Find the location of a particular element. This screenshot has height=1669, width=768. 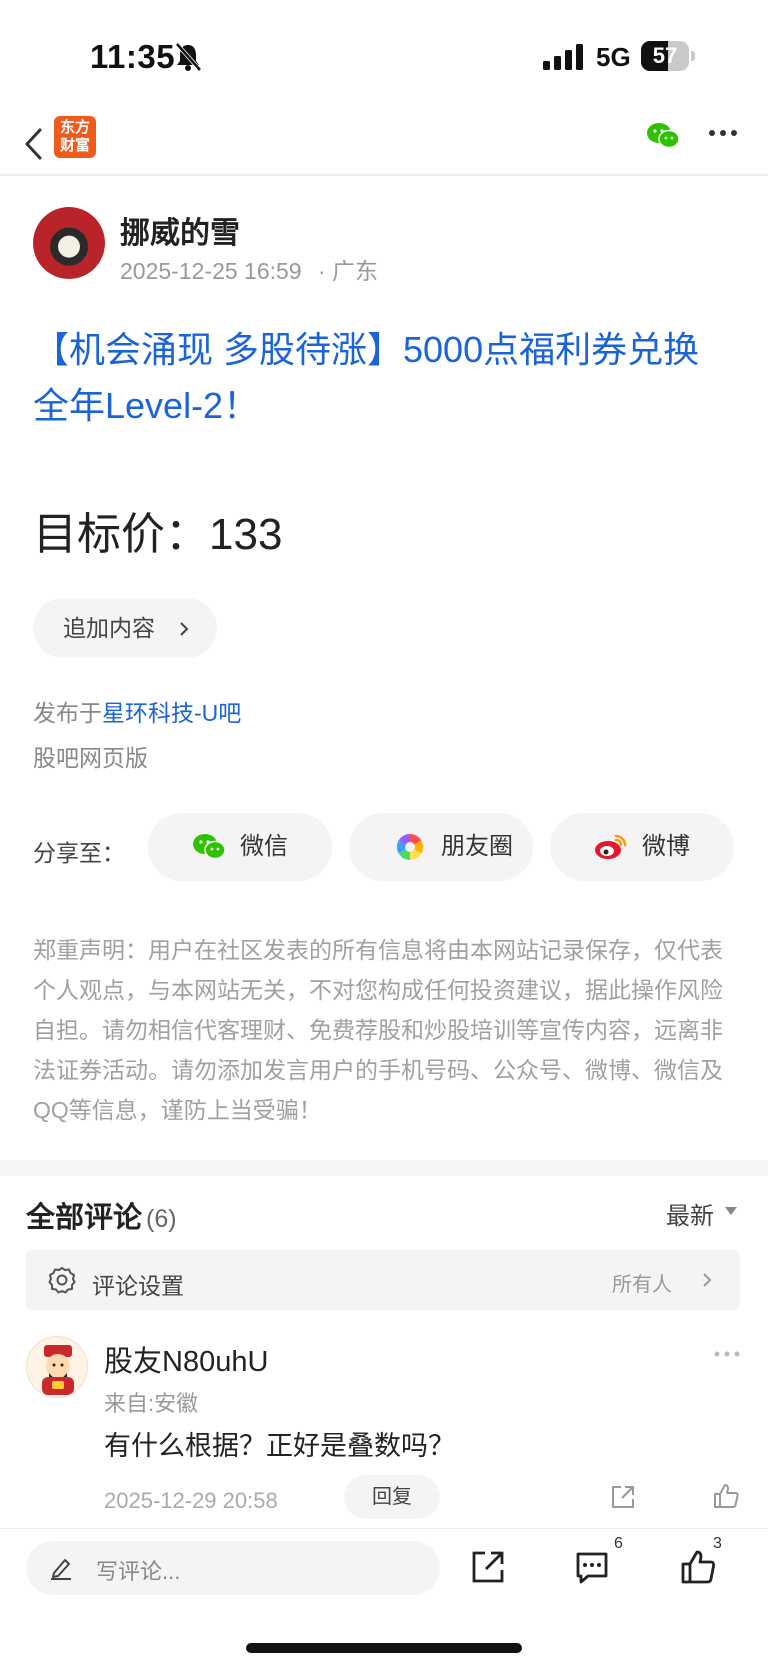

network-label: 5G is located at coordinates (613, 57).